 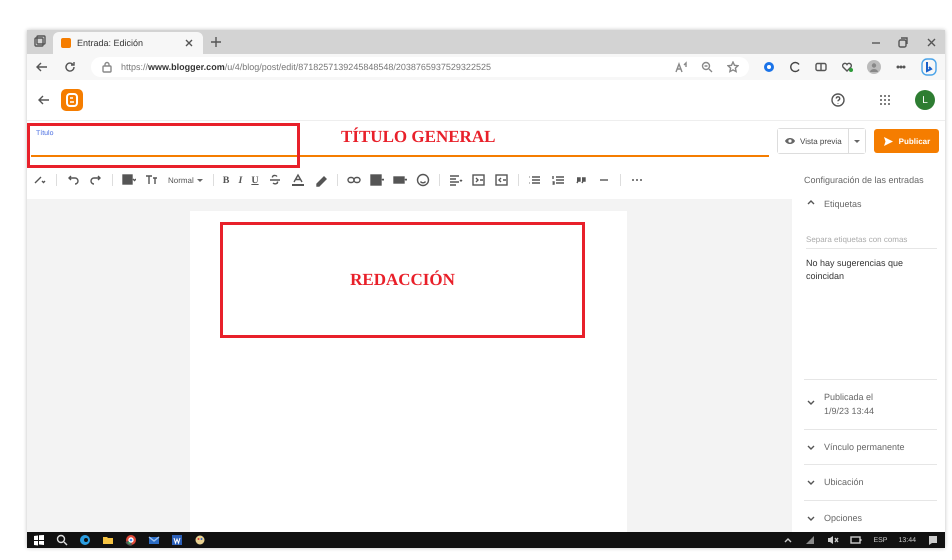 I want to click on text-color-icon, so click(x=297, y=180).